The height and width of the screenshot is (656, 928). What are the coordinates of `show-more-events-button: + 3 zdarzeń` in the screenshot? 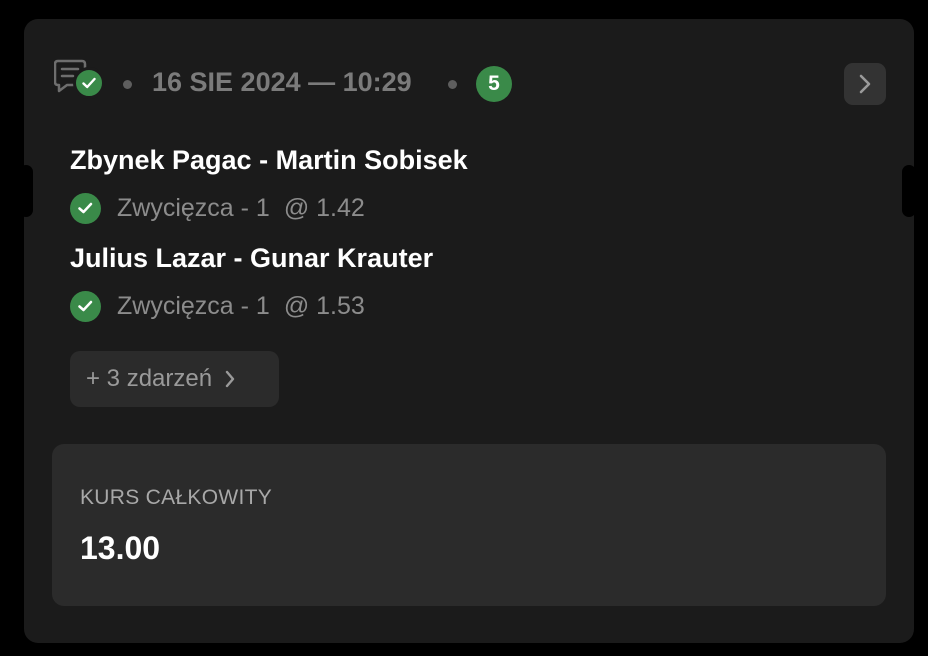 It's located at (174, 379).